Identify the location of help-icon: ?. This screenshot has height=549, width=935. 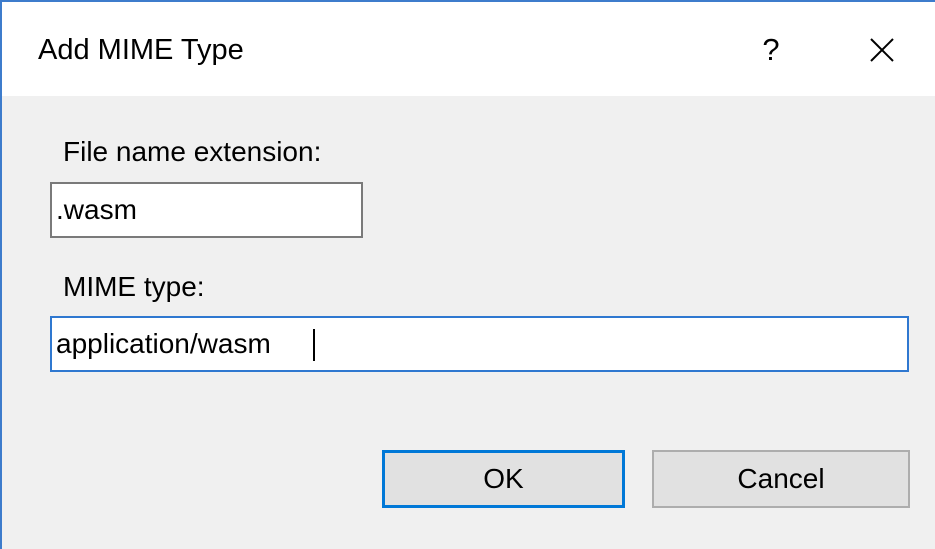
(771, 49).